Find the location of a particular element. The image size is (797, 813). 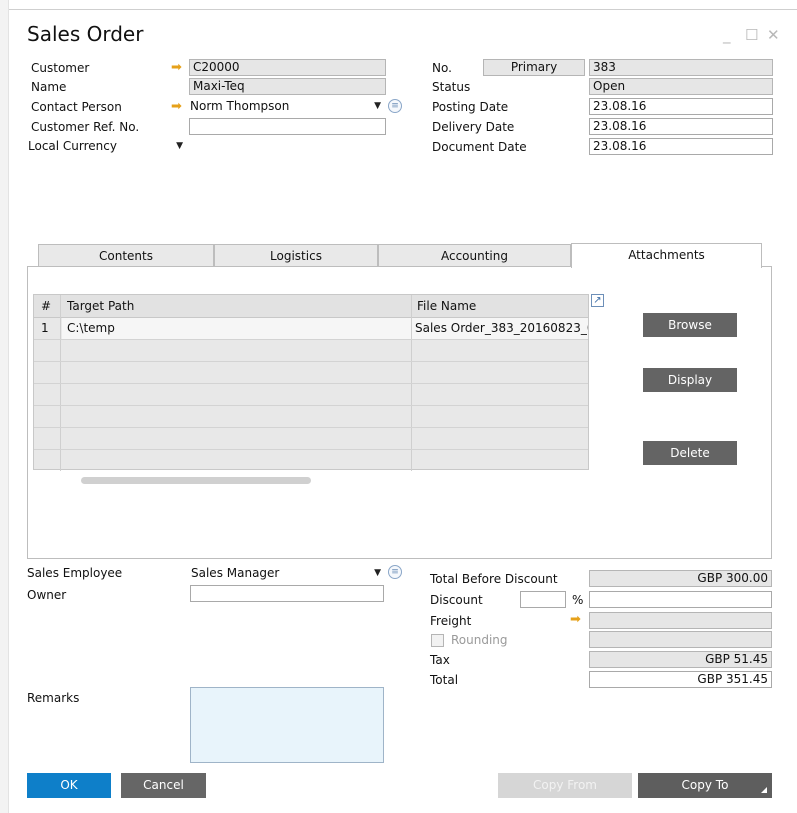

series-field: Primary is located at coordinates (534, 67).